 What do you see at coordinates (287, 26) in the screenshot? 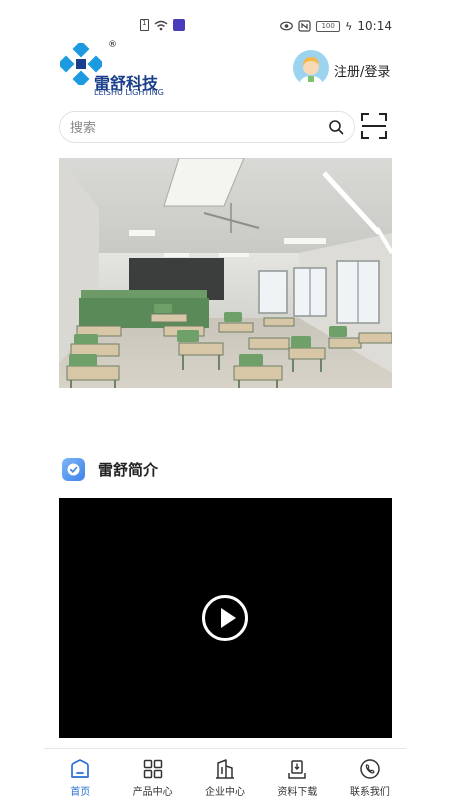
I see `eye-icon` at bounding box center [287, 26].